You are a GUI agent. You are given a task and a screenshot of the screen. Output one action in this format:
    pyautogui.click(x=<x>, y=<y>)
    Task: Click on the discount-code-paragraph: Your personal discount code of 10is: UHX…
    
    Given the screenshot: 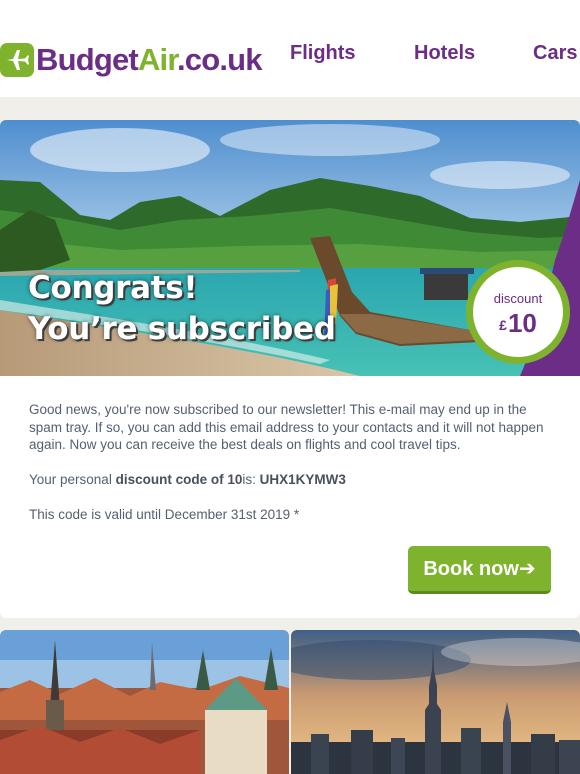 What is the action you would take?
    pyautogui.click(x=291, y=480)
    